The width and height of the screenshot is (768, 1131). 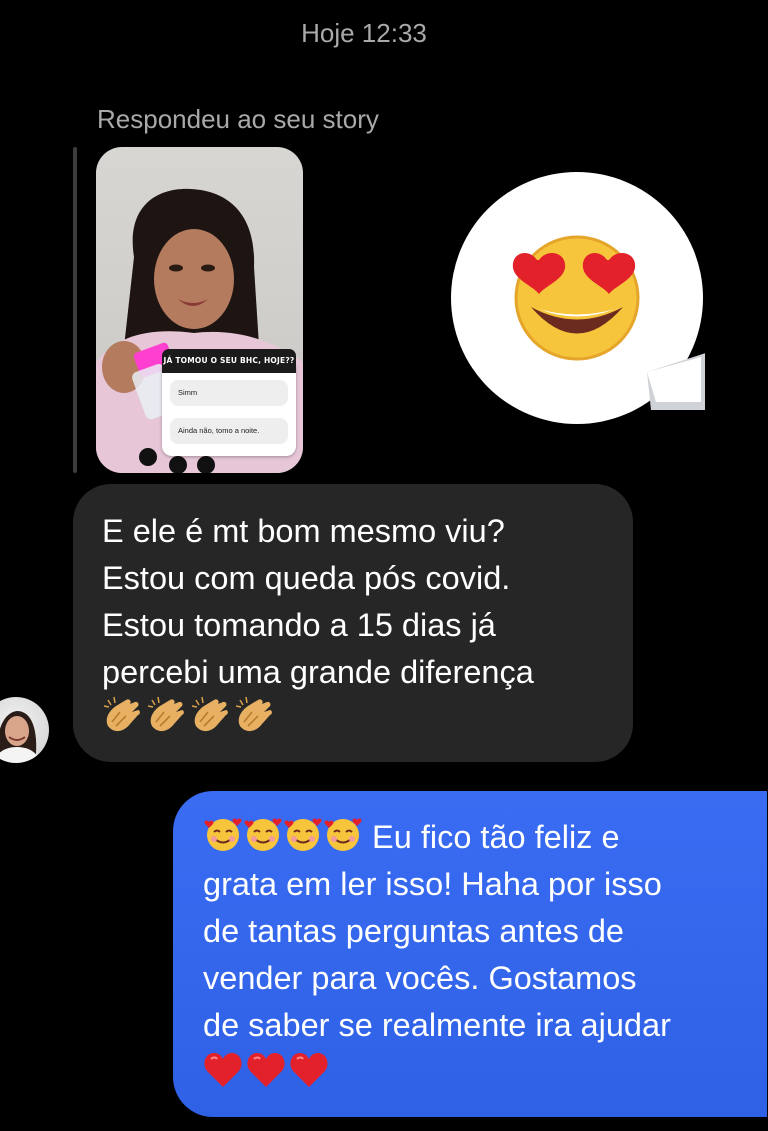 I want to click on story-reply-label: Respondeu ao seu story, so click(x=238, y=119).